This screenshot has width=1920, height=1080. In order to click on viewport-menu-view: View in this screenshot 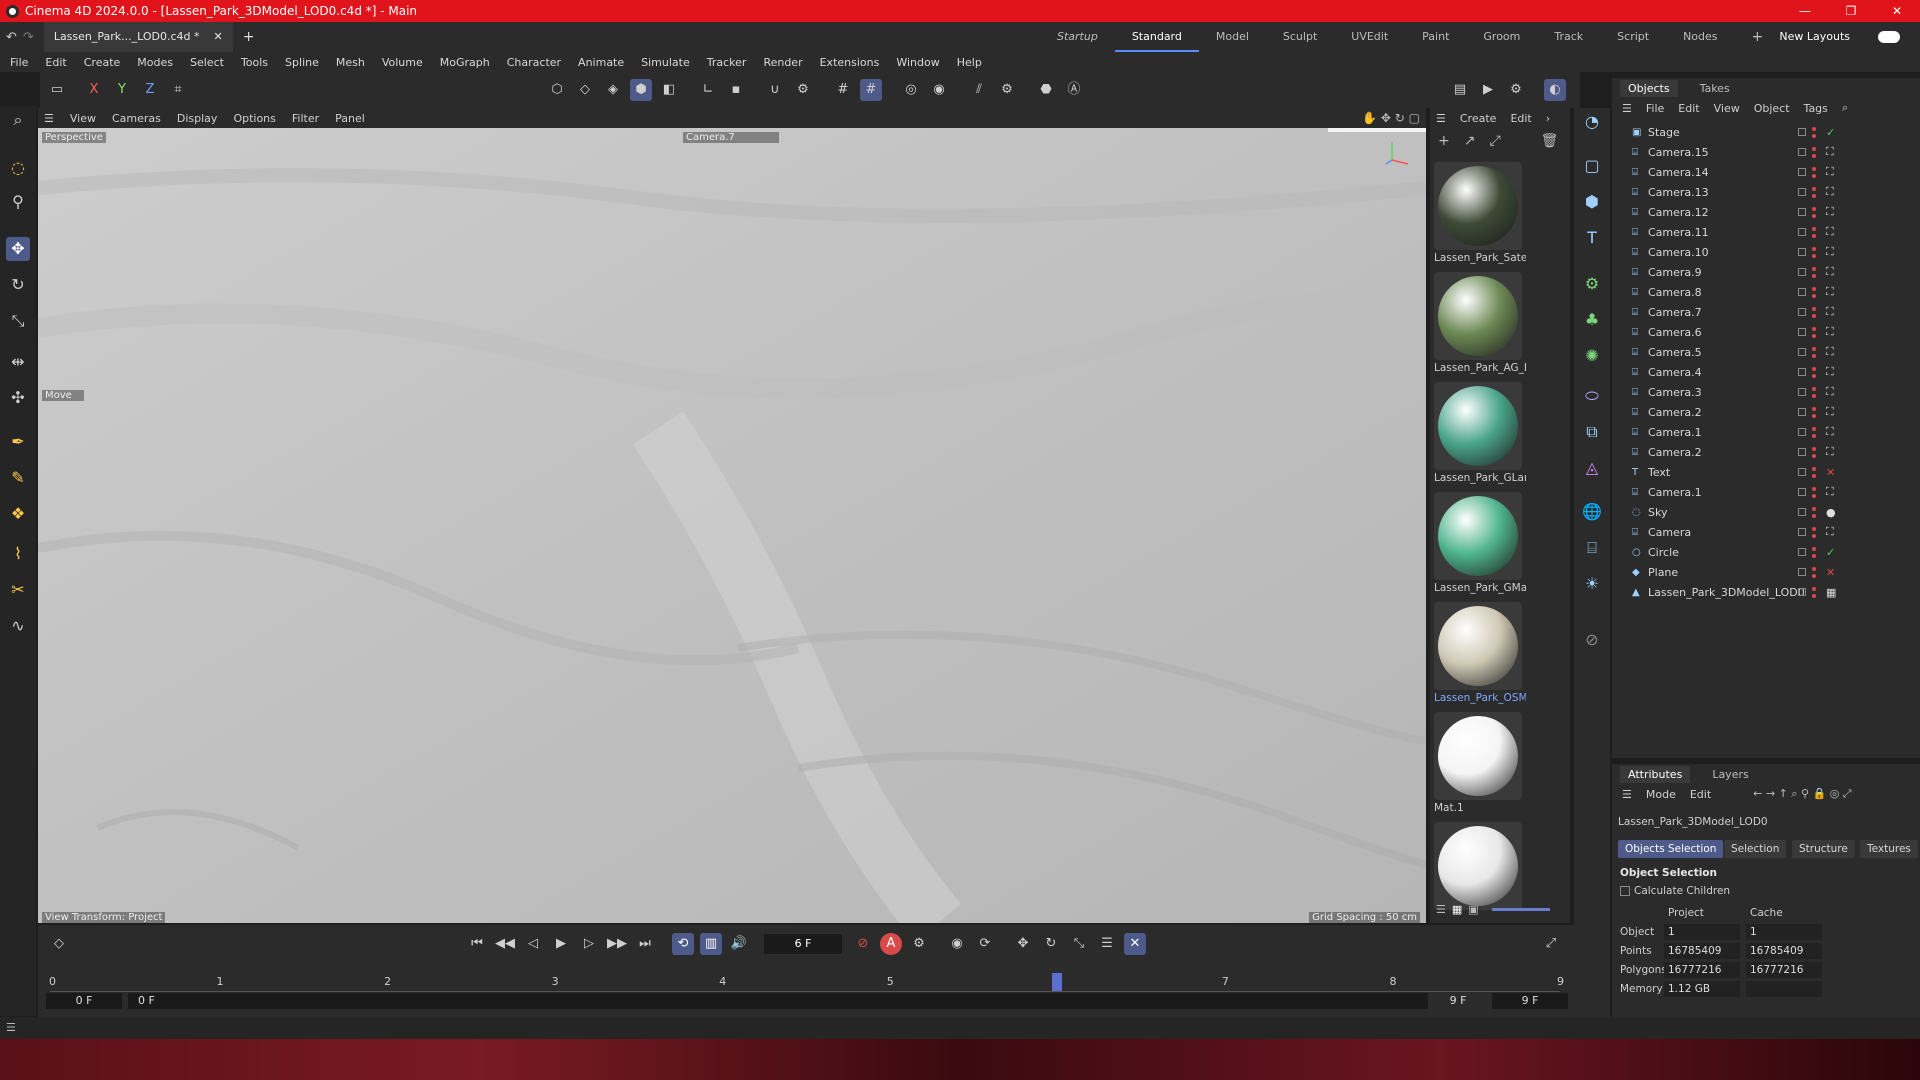, I will do `click(83, 118)`.